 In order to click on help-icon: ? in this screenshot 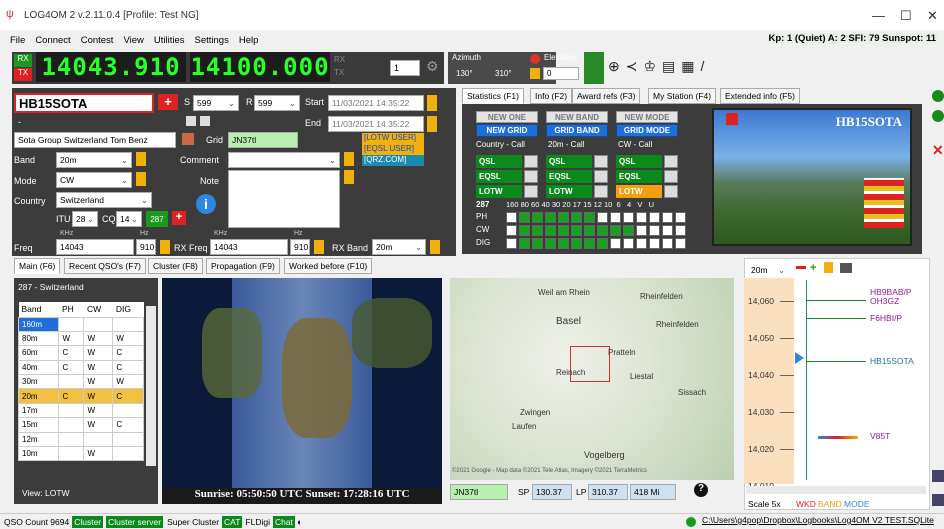, I will do `click(701, 490)`.